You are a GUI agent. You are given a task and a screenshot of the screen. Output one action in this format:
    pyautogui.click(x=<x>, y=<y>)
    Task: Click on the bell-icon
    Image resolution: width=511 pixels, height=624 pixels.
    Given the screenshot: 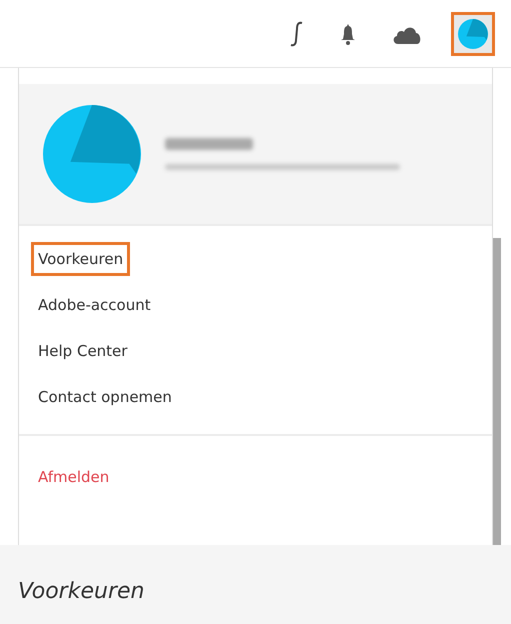 What is the action you would take?
    pyautogui.click(x=348, y=33)
    